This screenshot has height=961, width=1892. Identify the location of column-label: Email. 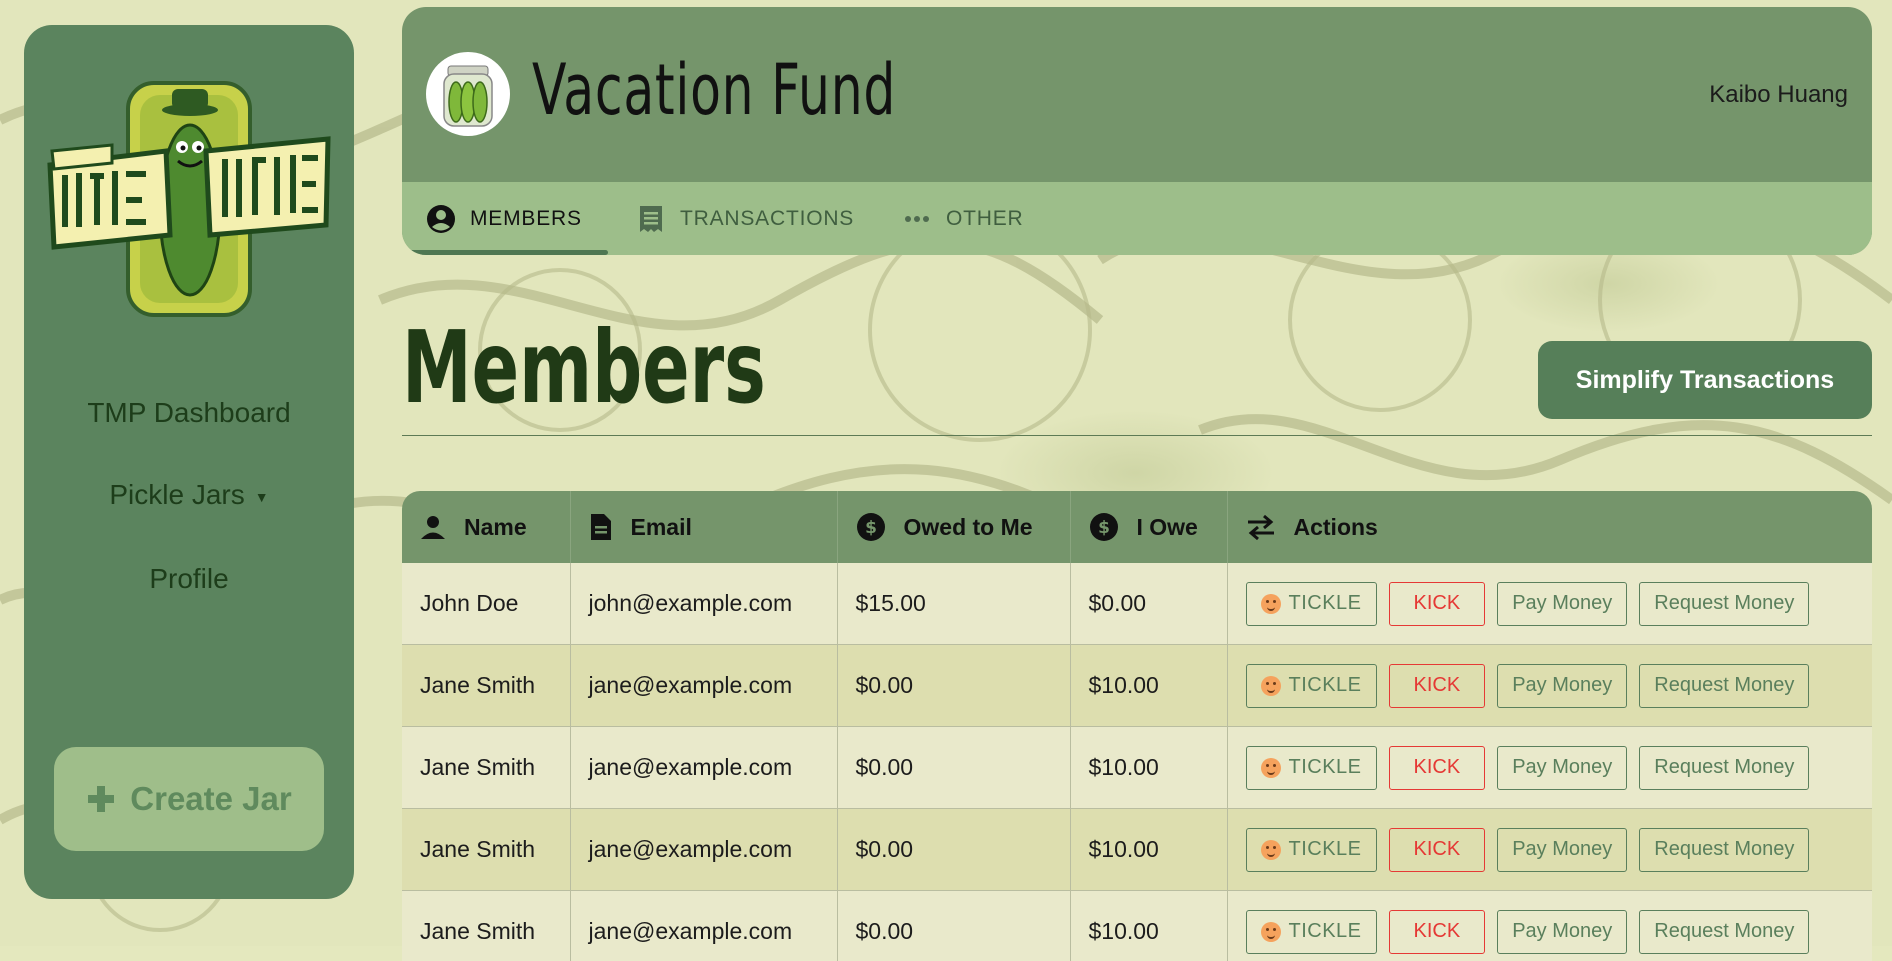
(661, 527).